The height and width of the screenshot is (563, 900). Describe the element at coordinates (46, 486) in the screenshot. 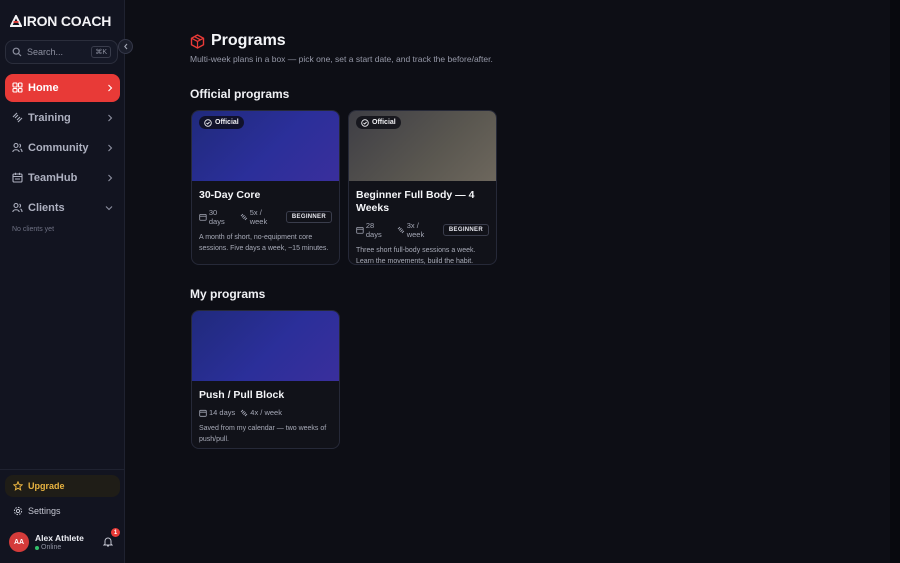

I see `upgrade-label: Upgrade` at that location.